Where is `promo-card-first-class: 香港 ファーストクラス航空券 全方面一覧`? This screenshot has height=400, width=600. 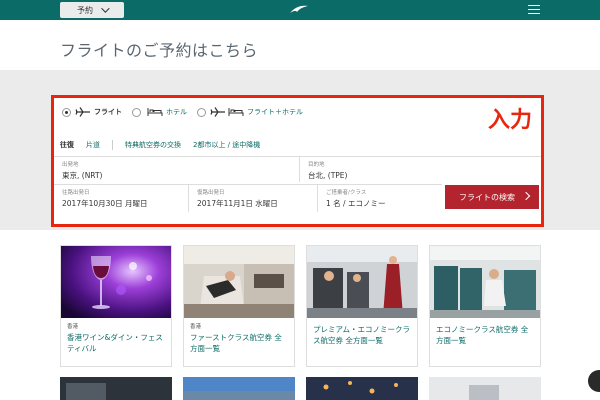 promo-card-first-class: 香港 ファーストクラス航空券 全方面一覧 is located at coordinates (239, 306).